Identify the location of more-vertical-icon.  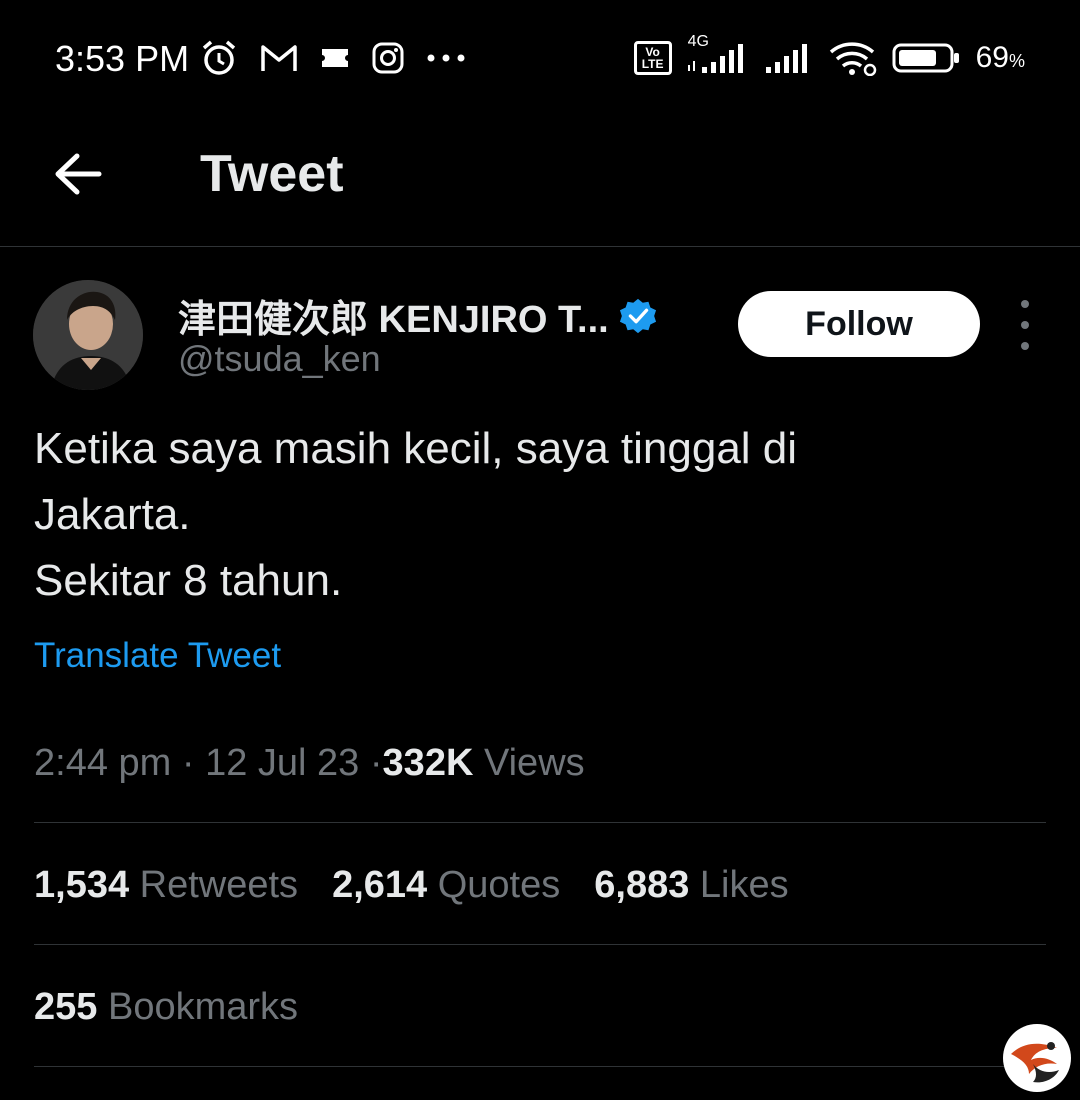
(1025, 304).